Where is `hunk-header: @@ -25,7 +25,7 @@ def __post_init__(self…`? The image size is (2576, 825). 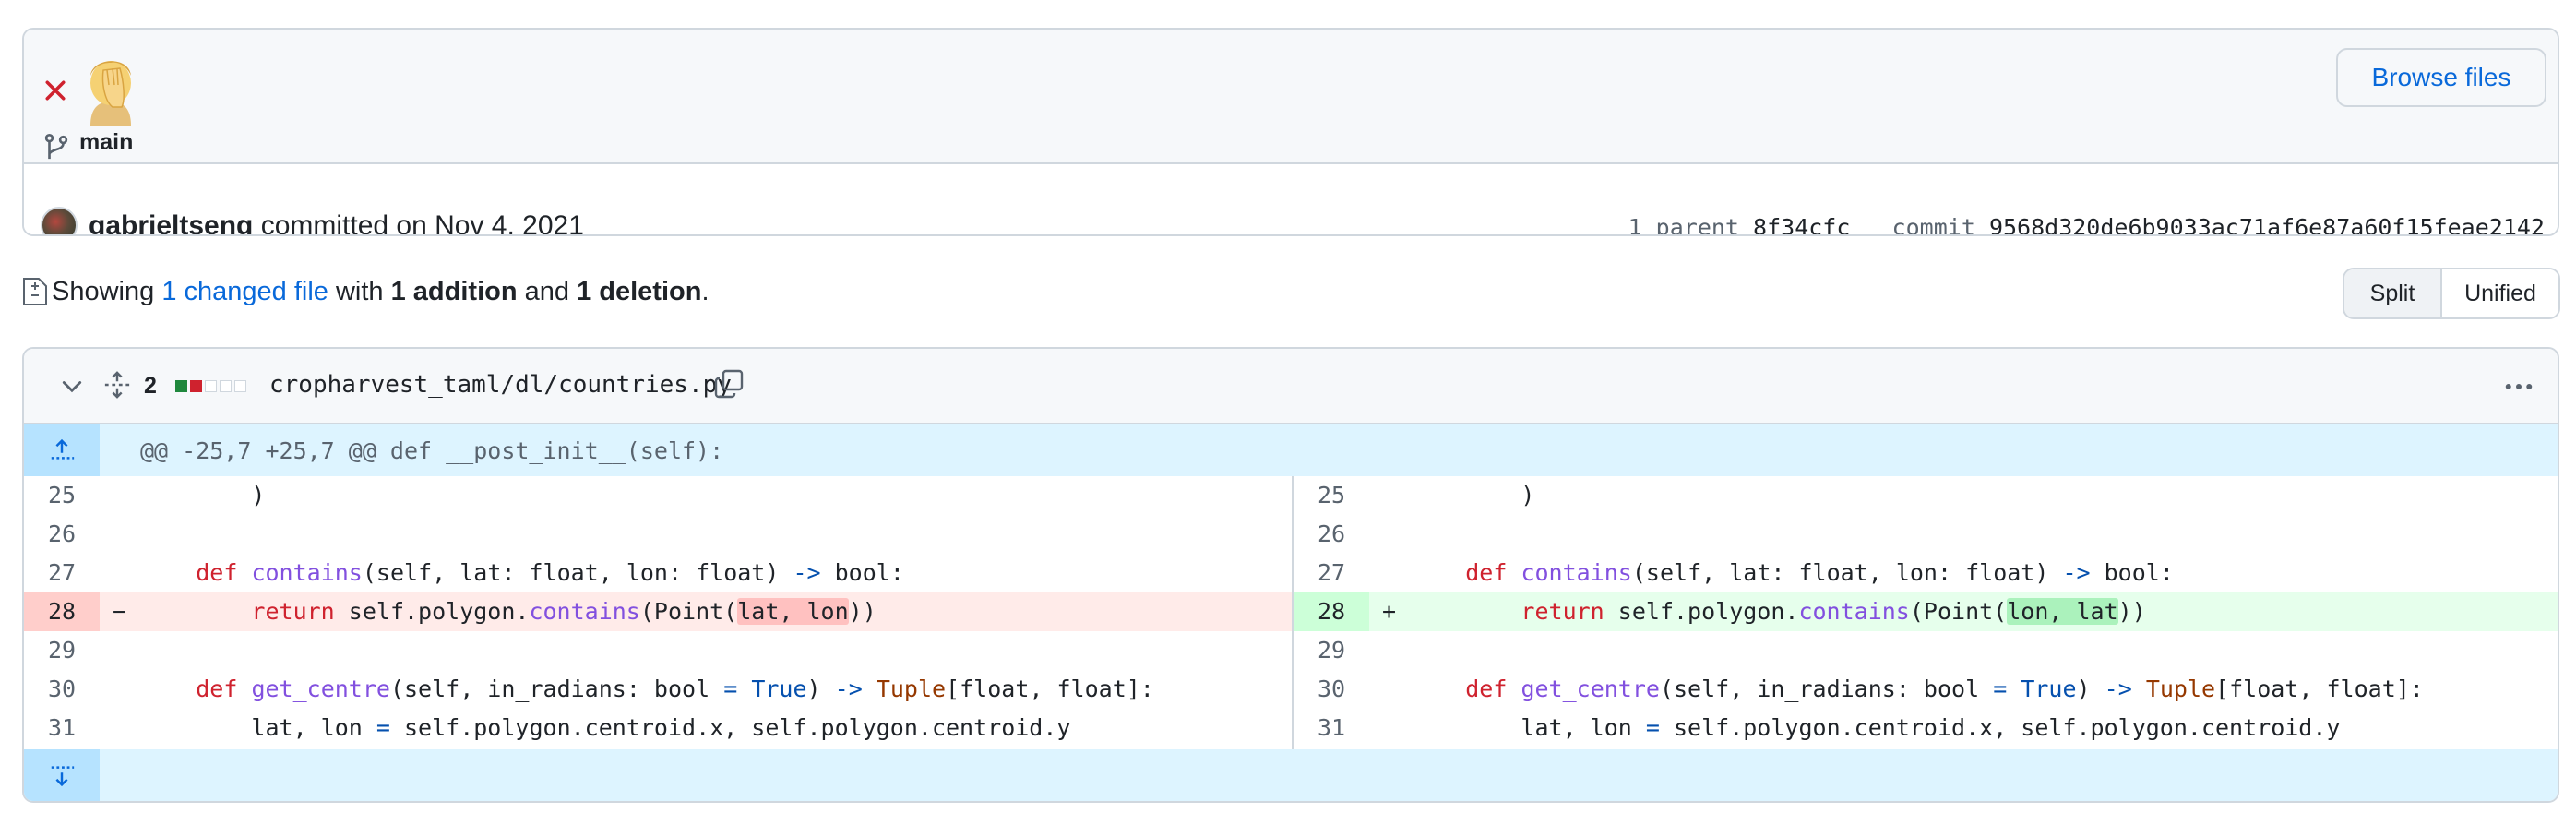
hunk-header: @@ -25,7 +25,7 @@ def __post_init__(self… is located at coordinates (432, 451).